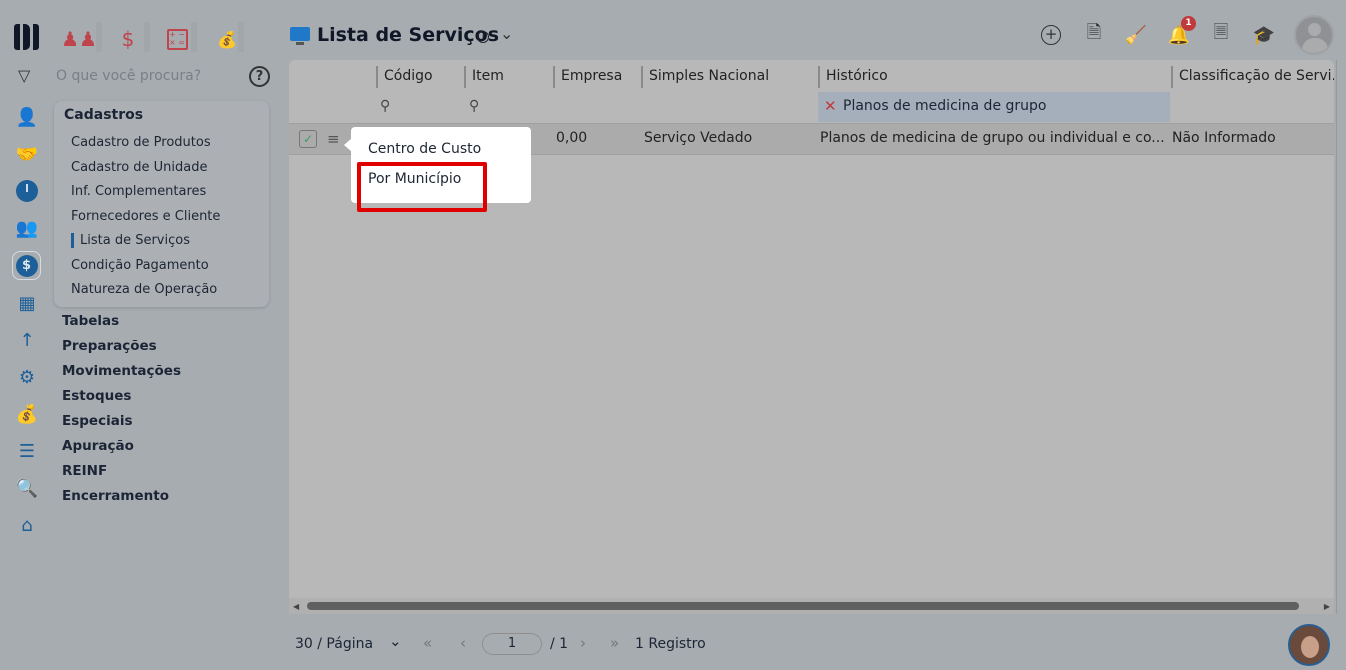 Image resolution: width=1346 pixels, height=670 pixels. I want to click on historico-filter: ✕ Planos de medicina de grupo, so click(994, 107).